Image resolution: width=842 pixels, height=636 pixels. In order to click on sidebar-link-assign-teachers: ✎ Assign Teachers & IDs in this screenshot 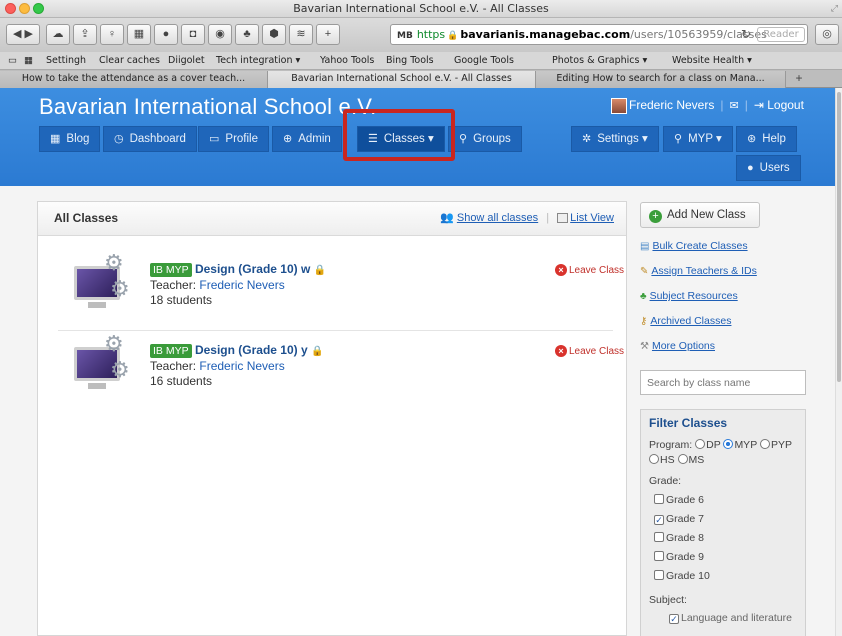, I will do `click(698, 271)`.